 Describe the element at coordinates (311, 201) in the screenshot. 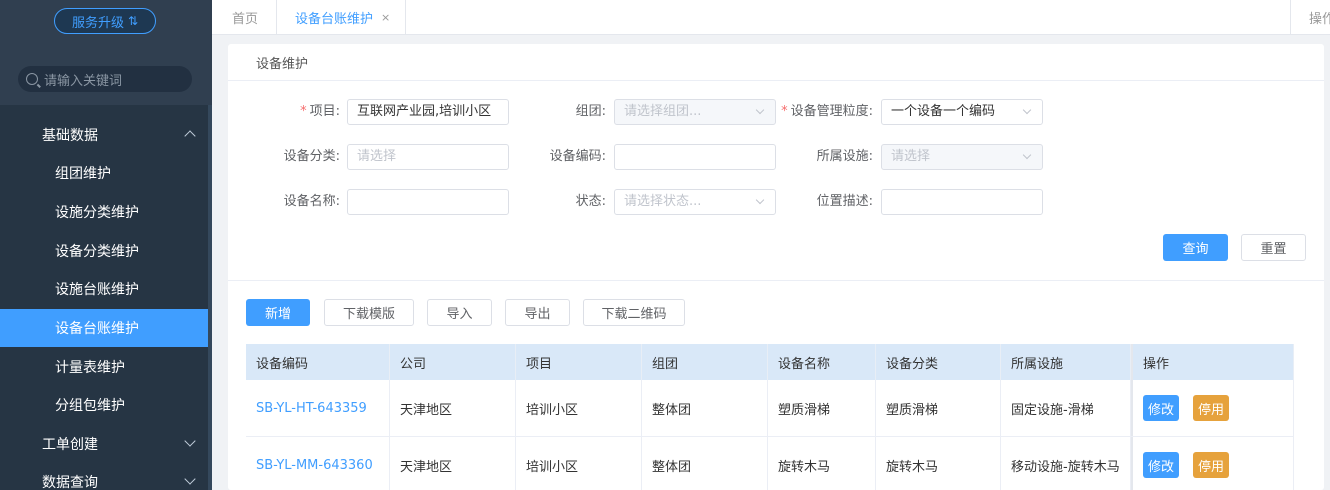

I see `name-label: 设备名称:` at that location.